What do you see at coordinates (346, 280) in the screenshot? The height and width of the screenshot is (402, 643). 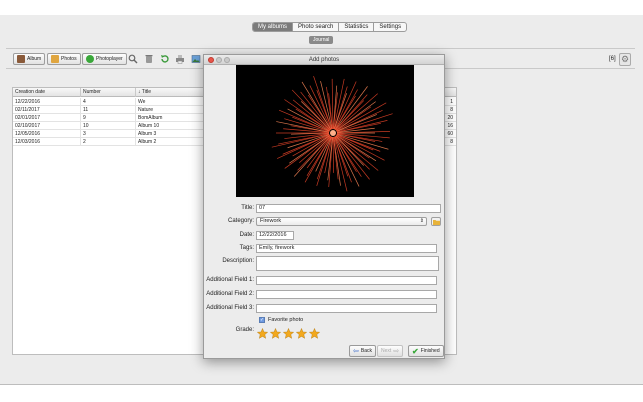 I see `additional-field-1-input` at bounding box center [346, 280].